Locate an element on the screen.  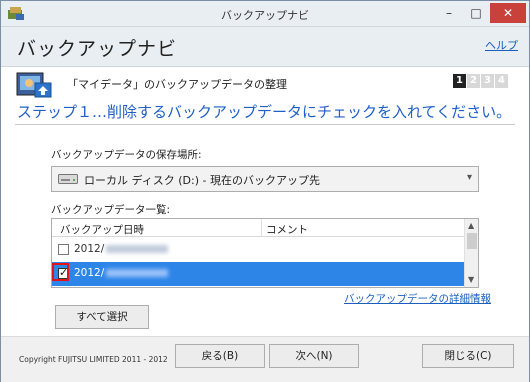
step-heading: ステップ１…削除するバックアップデータにチェックを入れてください。 is located at coordinates (264, 112).